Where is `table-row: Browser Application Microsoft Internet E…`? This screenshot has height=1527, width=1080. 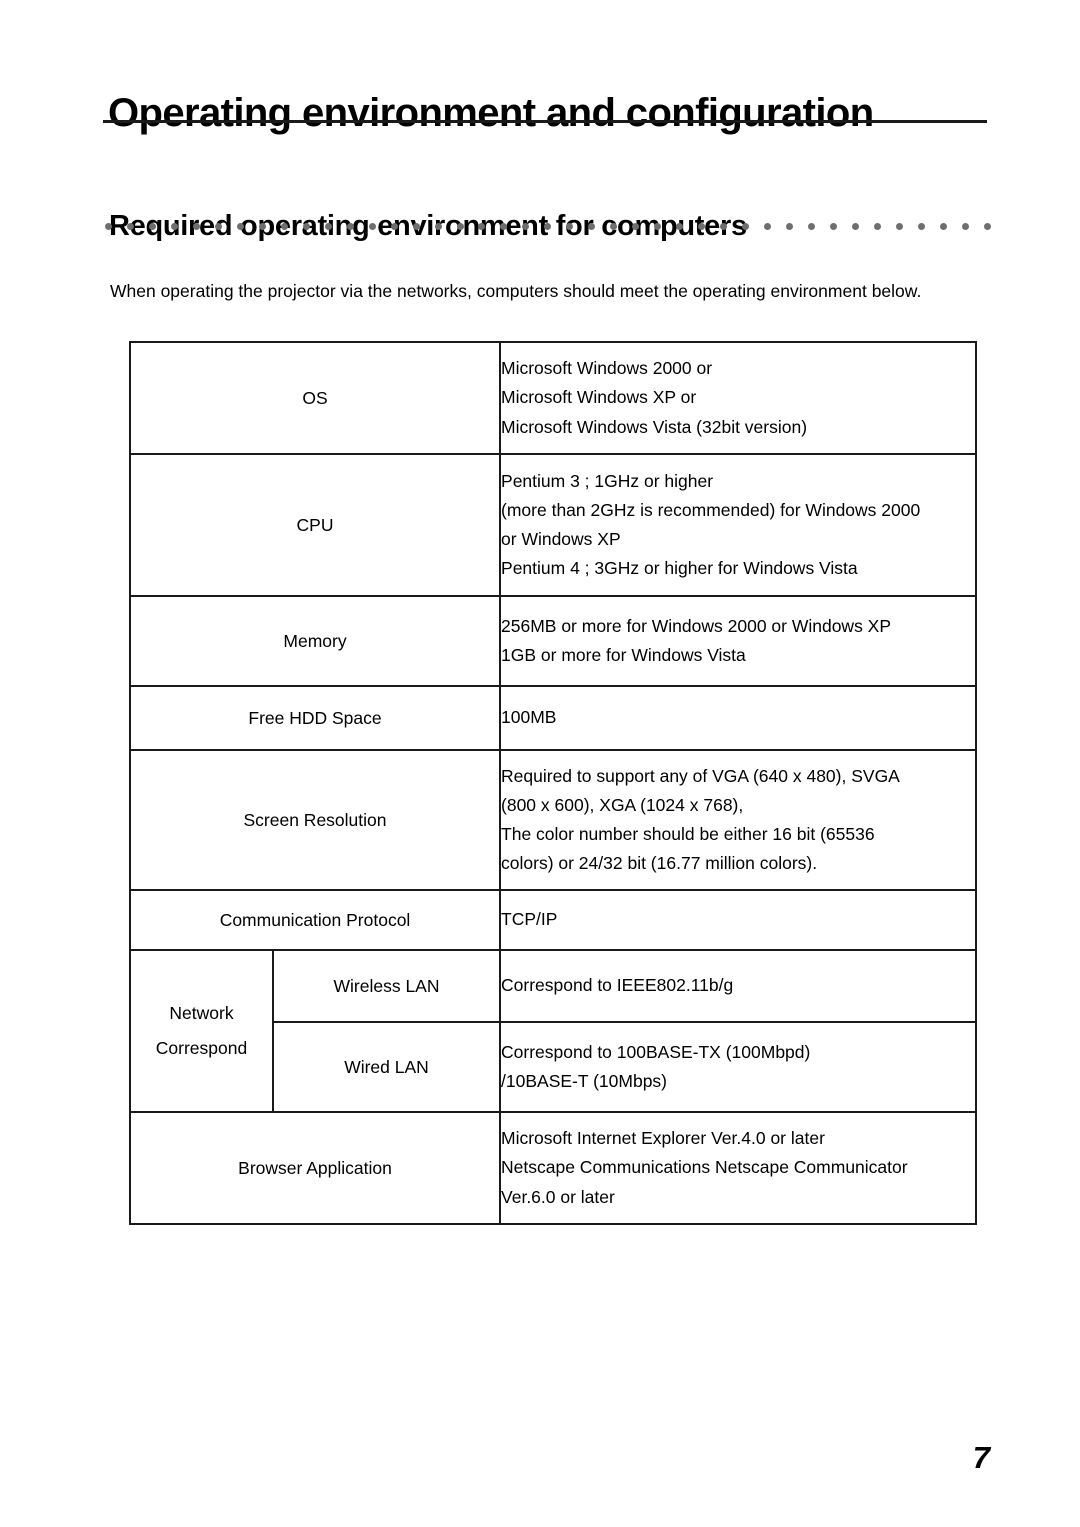
table-row: Browser Application Microsoft Internet E… is located at coordinates (553, 1168).